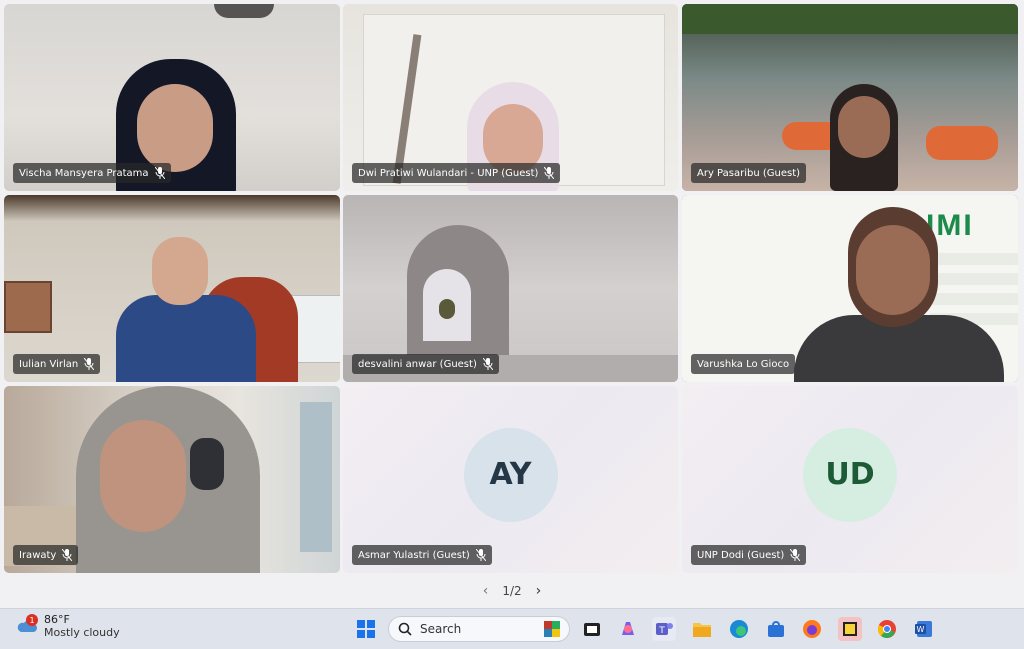 The width and height of the screenshot is (1024, 649). Describe the element at coordinates (539, 591) in the screenshot. I see `next-page-button: ›` at that location.